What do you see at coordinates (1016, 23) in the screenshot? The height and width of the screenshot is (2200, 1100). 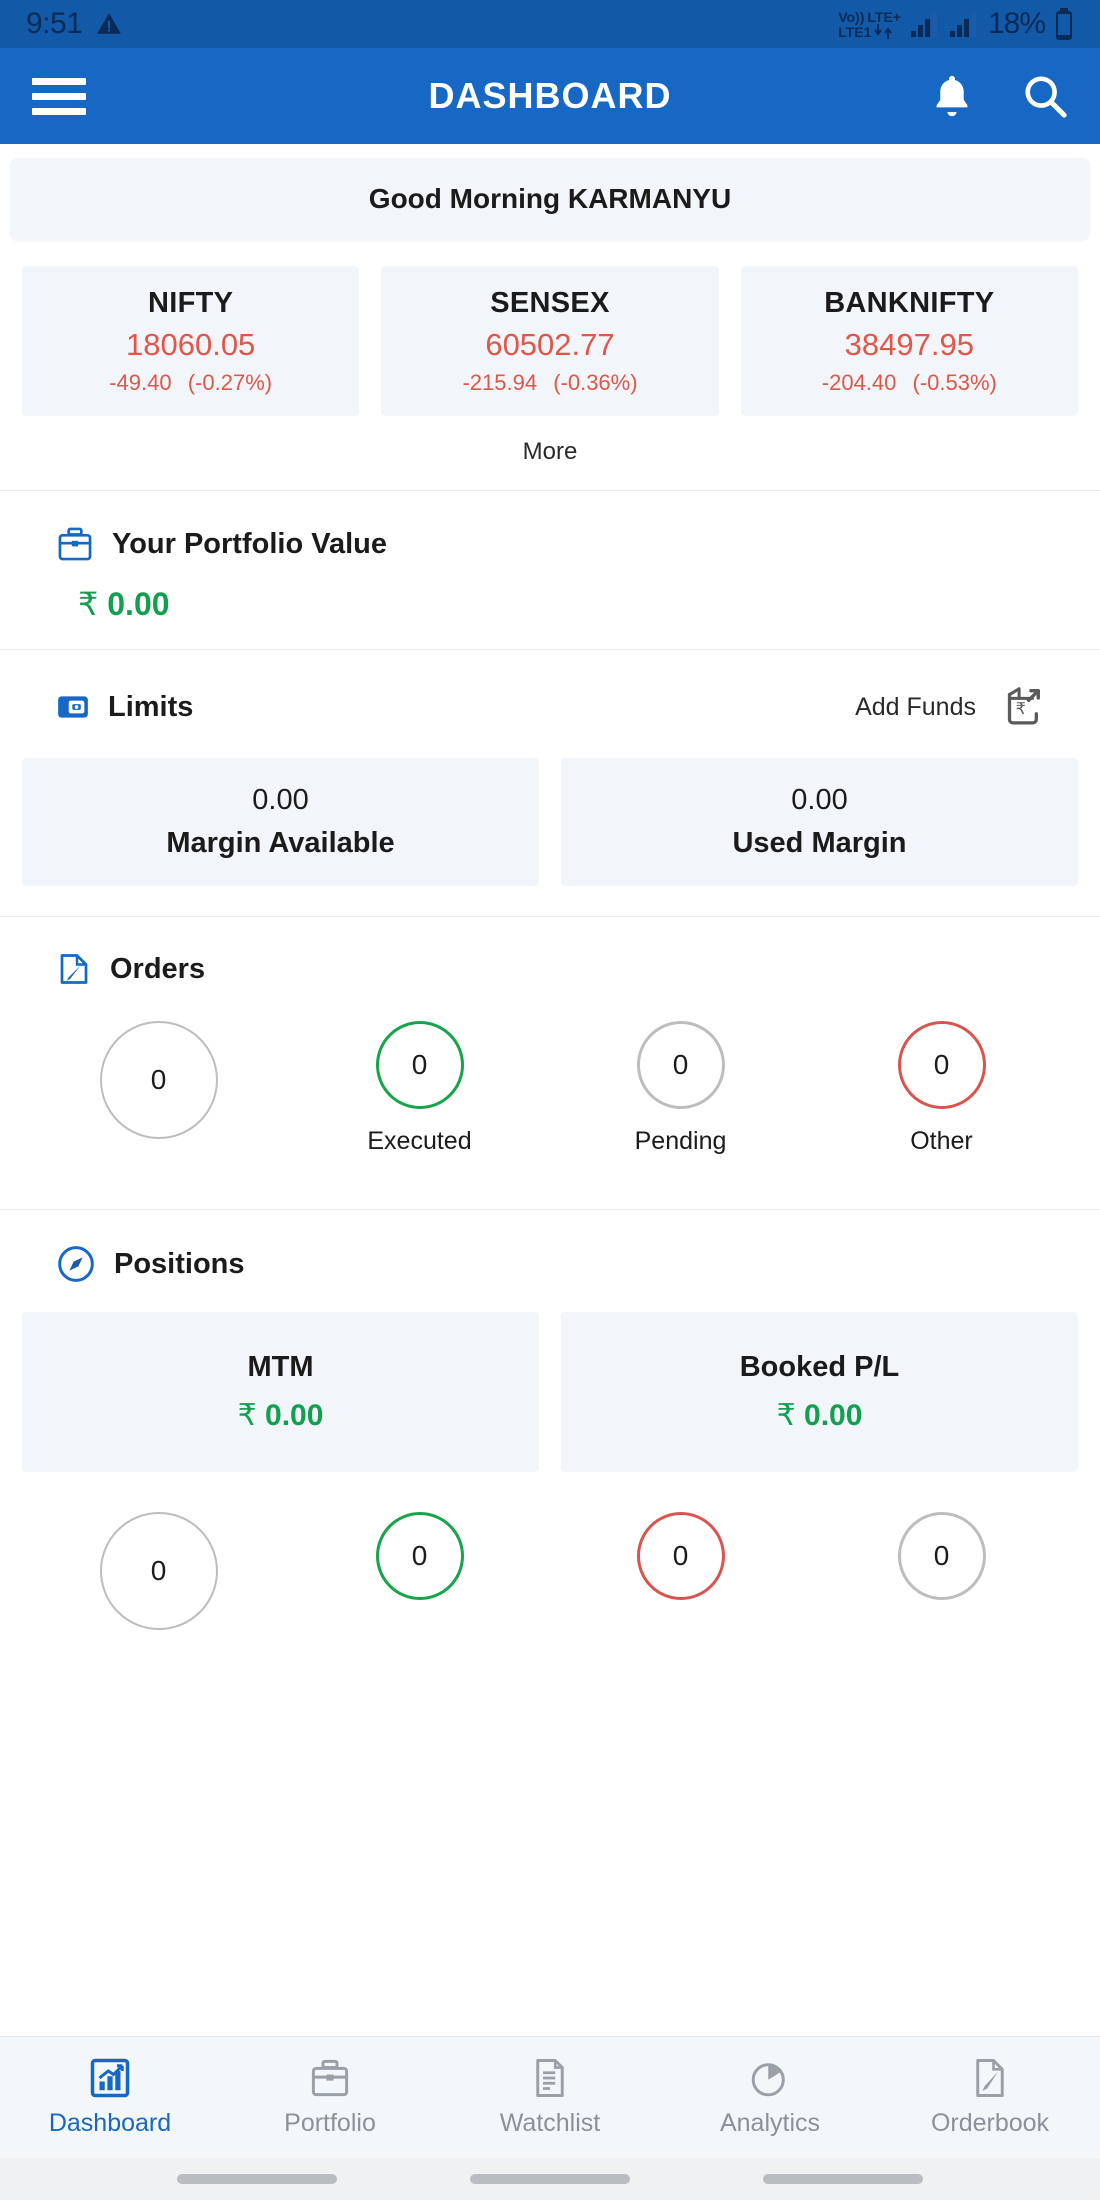 I see `battery-percent: 18%` at bounding box center [1016, 23].